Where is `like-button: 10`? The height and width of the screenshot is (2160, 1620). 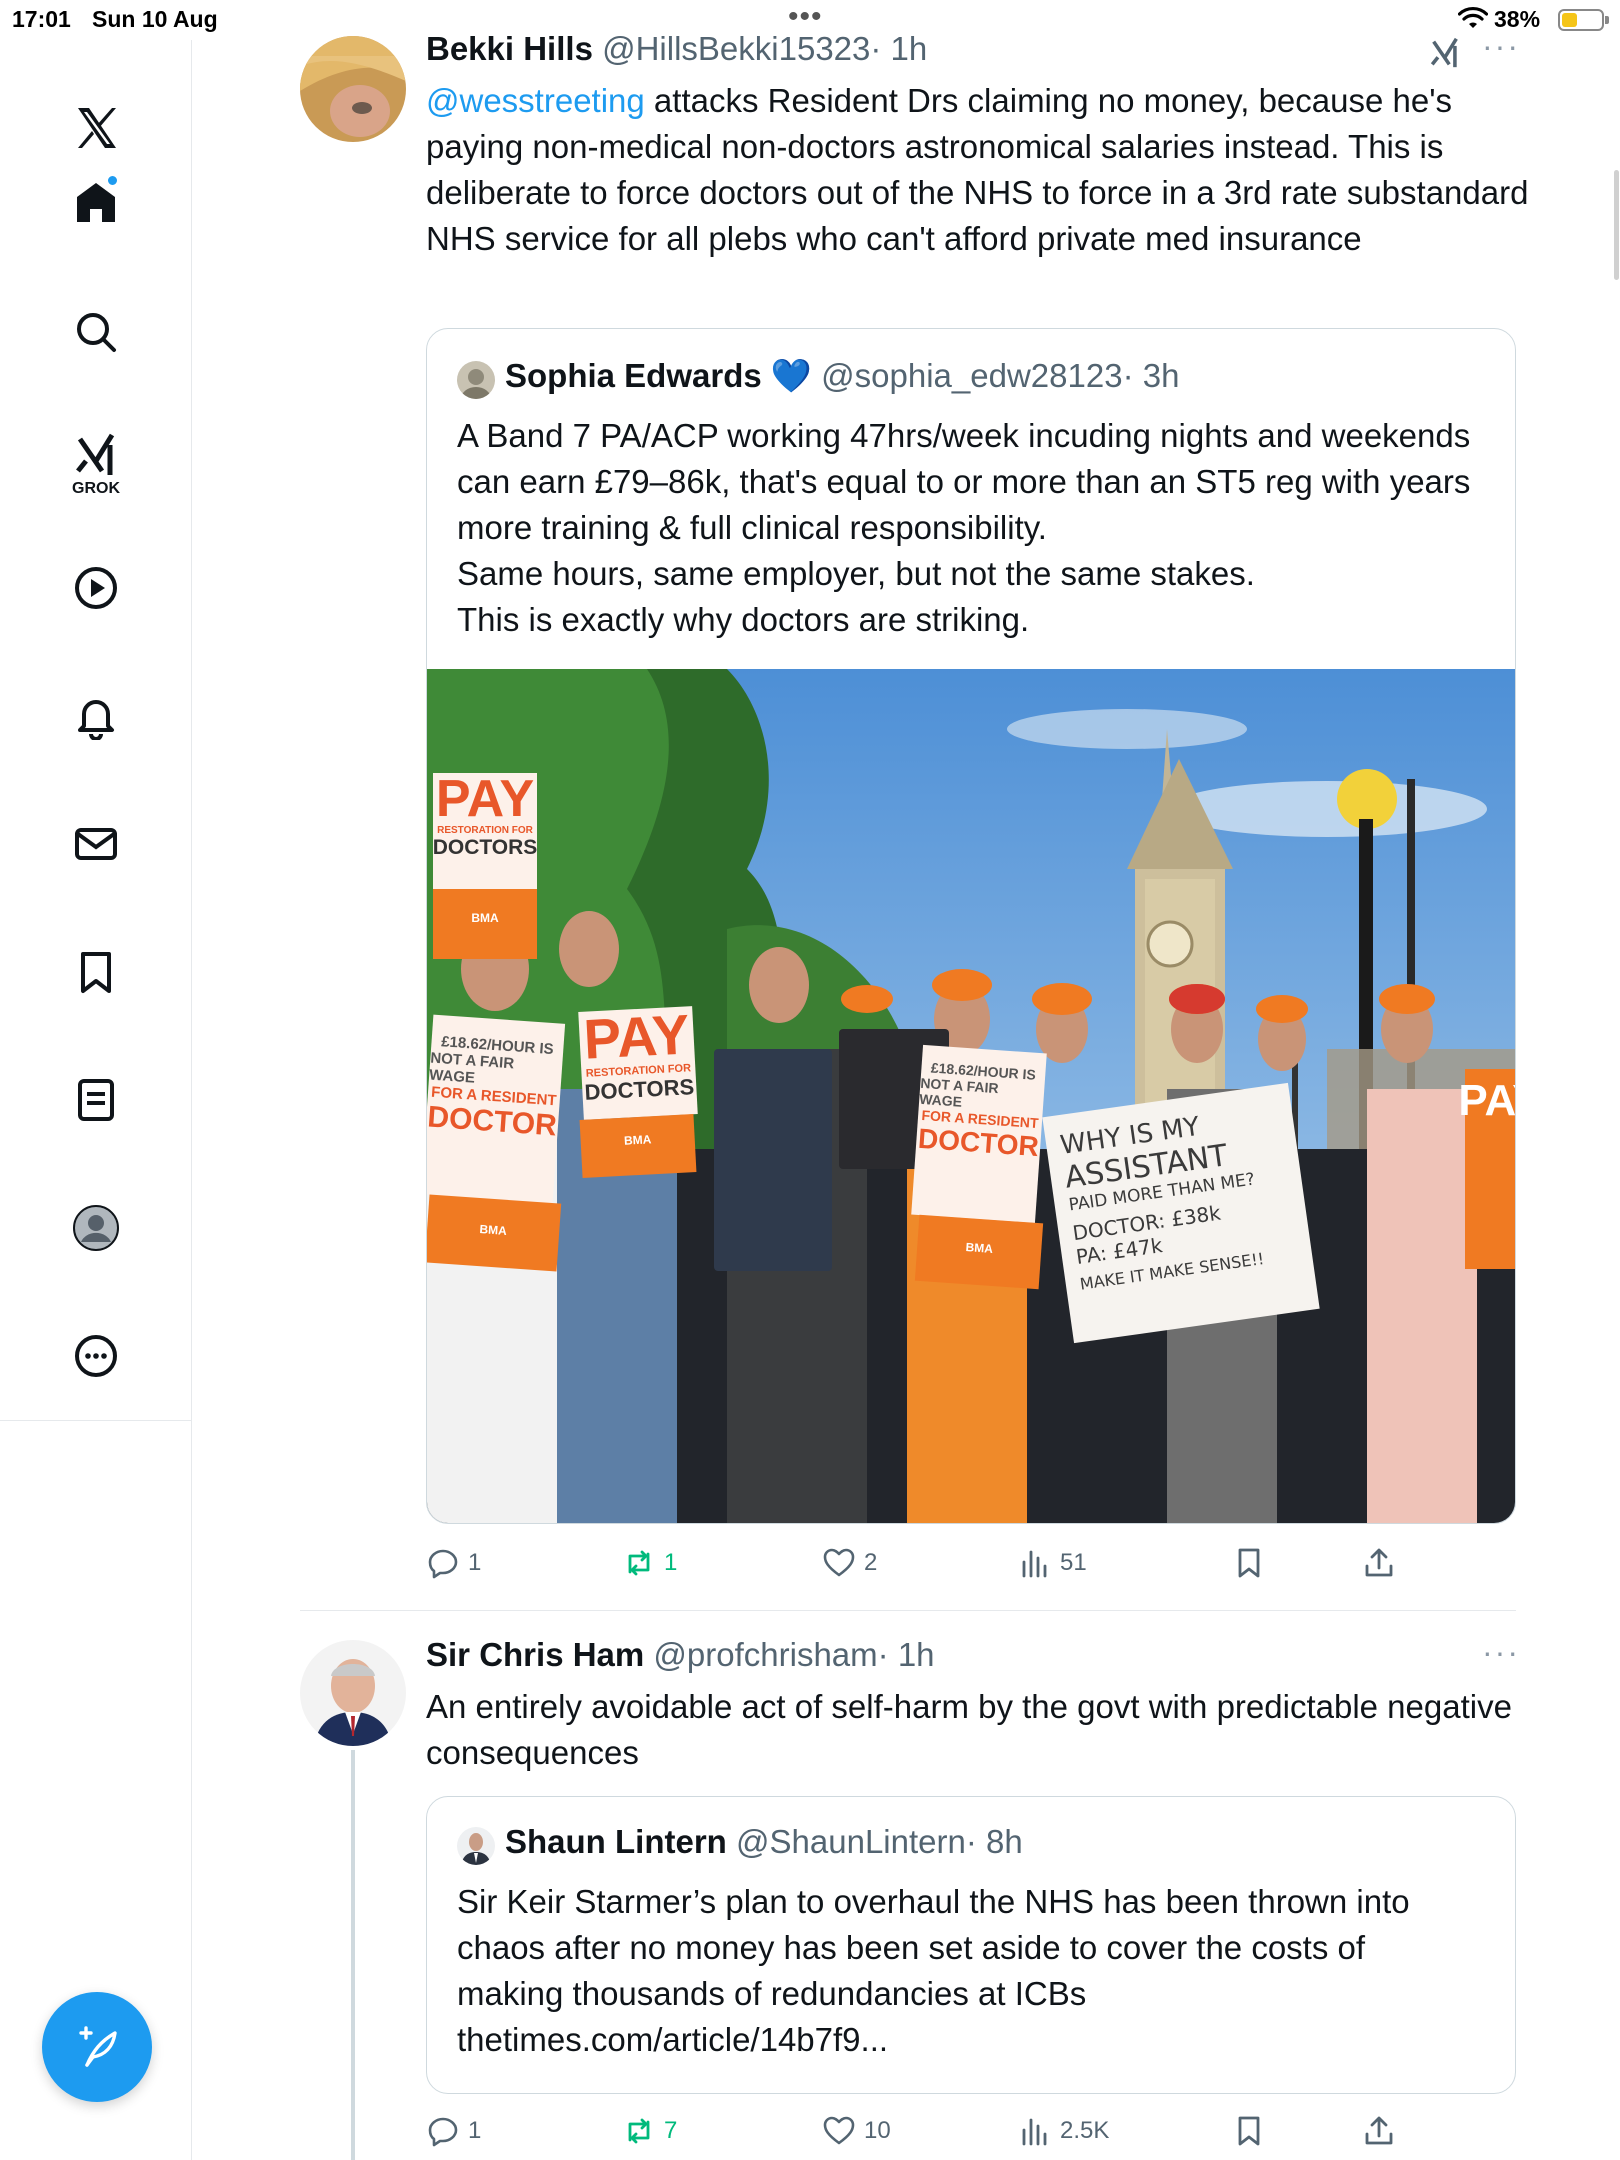 like-button: 10 is located at coordinates (856, 2131).